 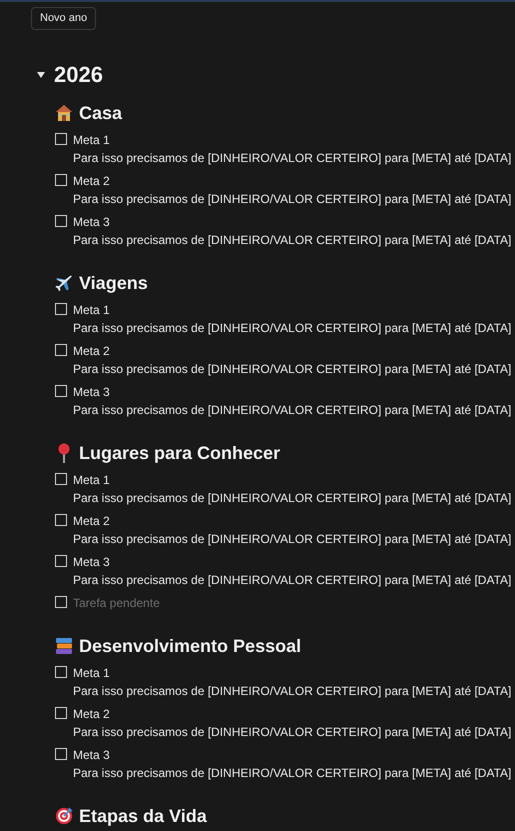 I want to click on section-heading: Viagens, so click(x=113, y=283).